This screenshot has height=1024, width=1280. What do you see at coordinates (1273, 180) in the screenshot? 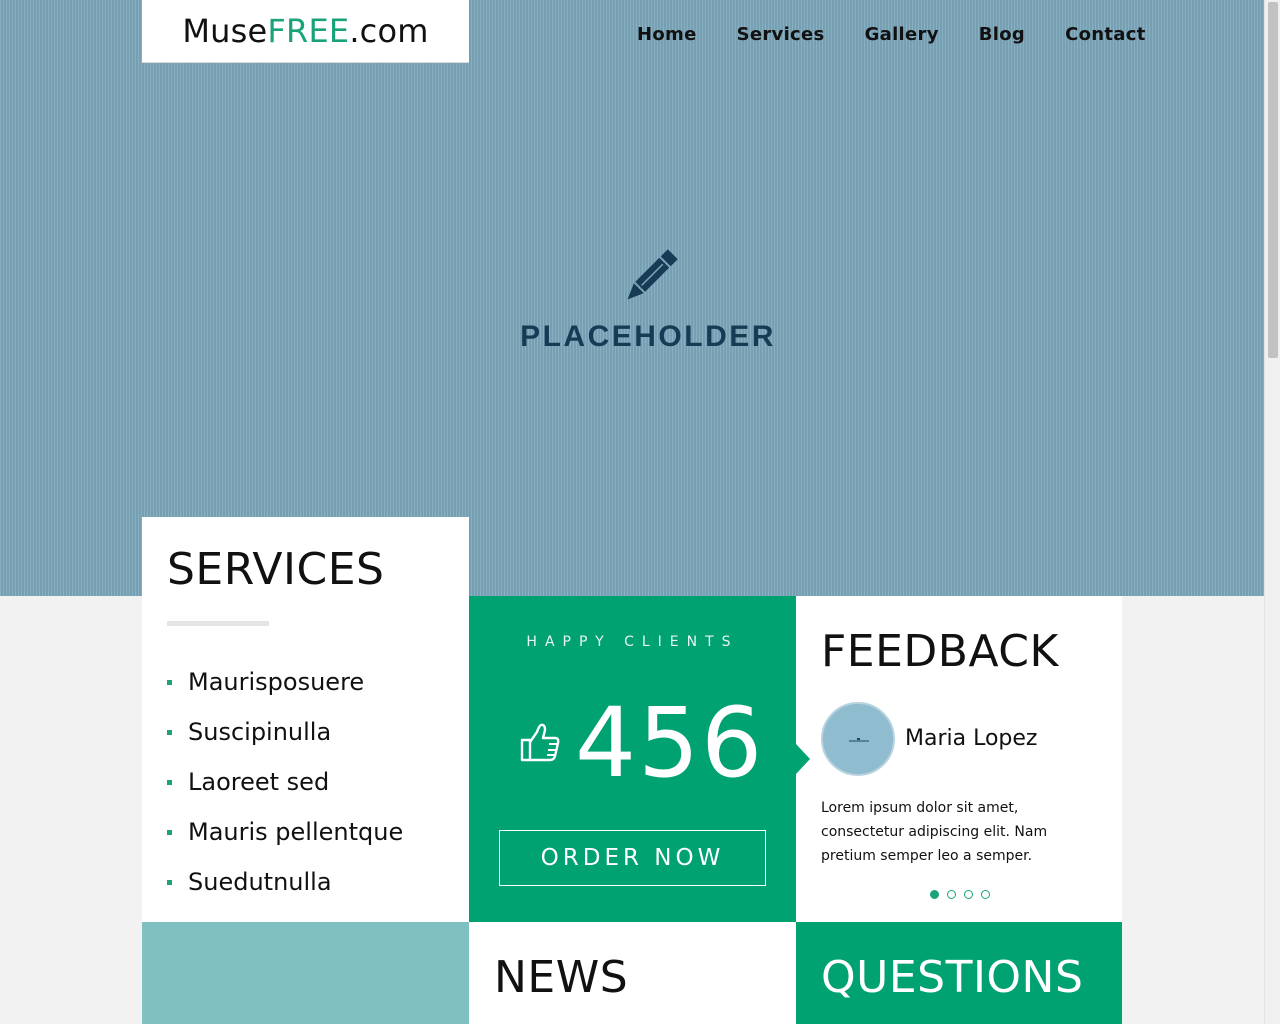
I see `scrollbar-thumb` at bounding box center [1273, 180].